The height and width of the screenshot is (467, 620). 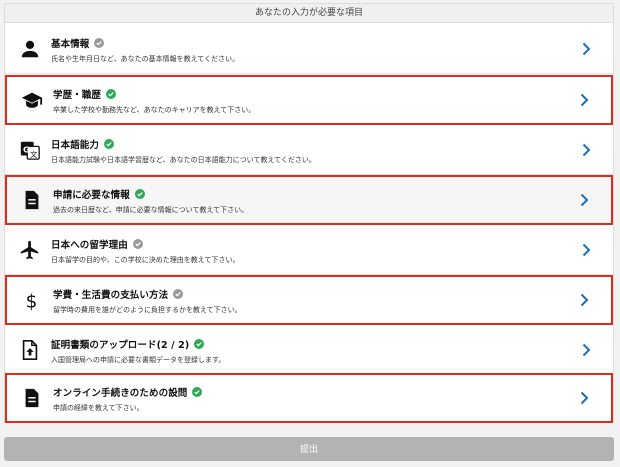 I want to click on item-title: 学費・生活費の支払い方法, so click(x=111, y=295).